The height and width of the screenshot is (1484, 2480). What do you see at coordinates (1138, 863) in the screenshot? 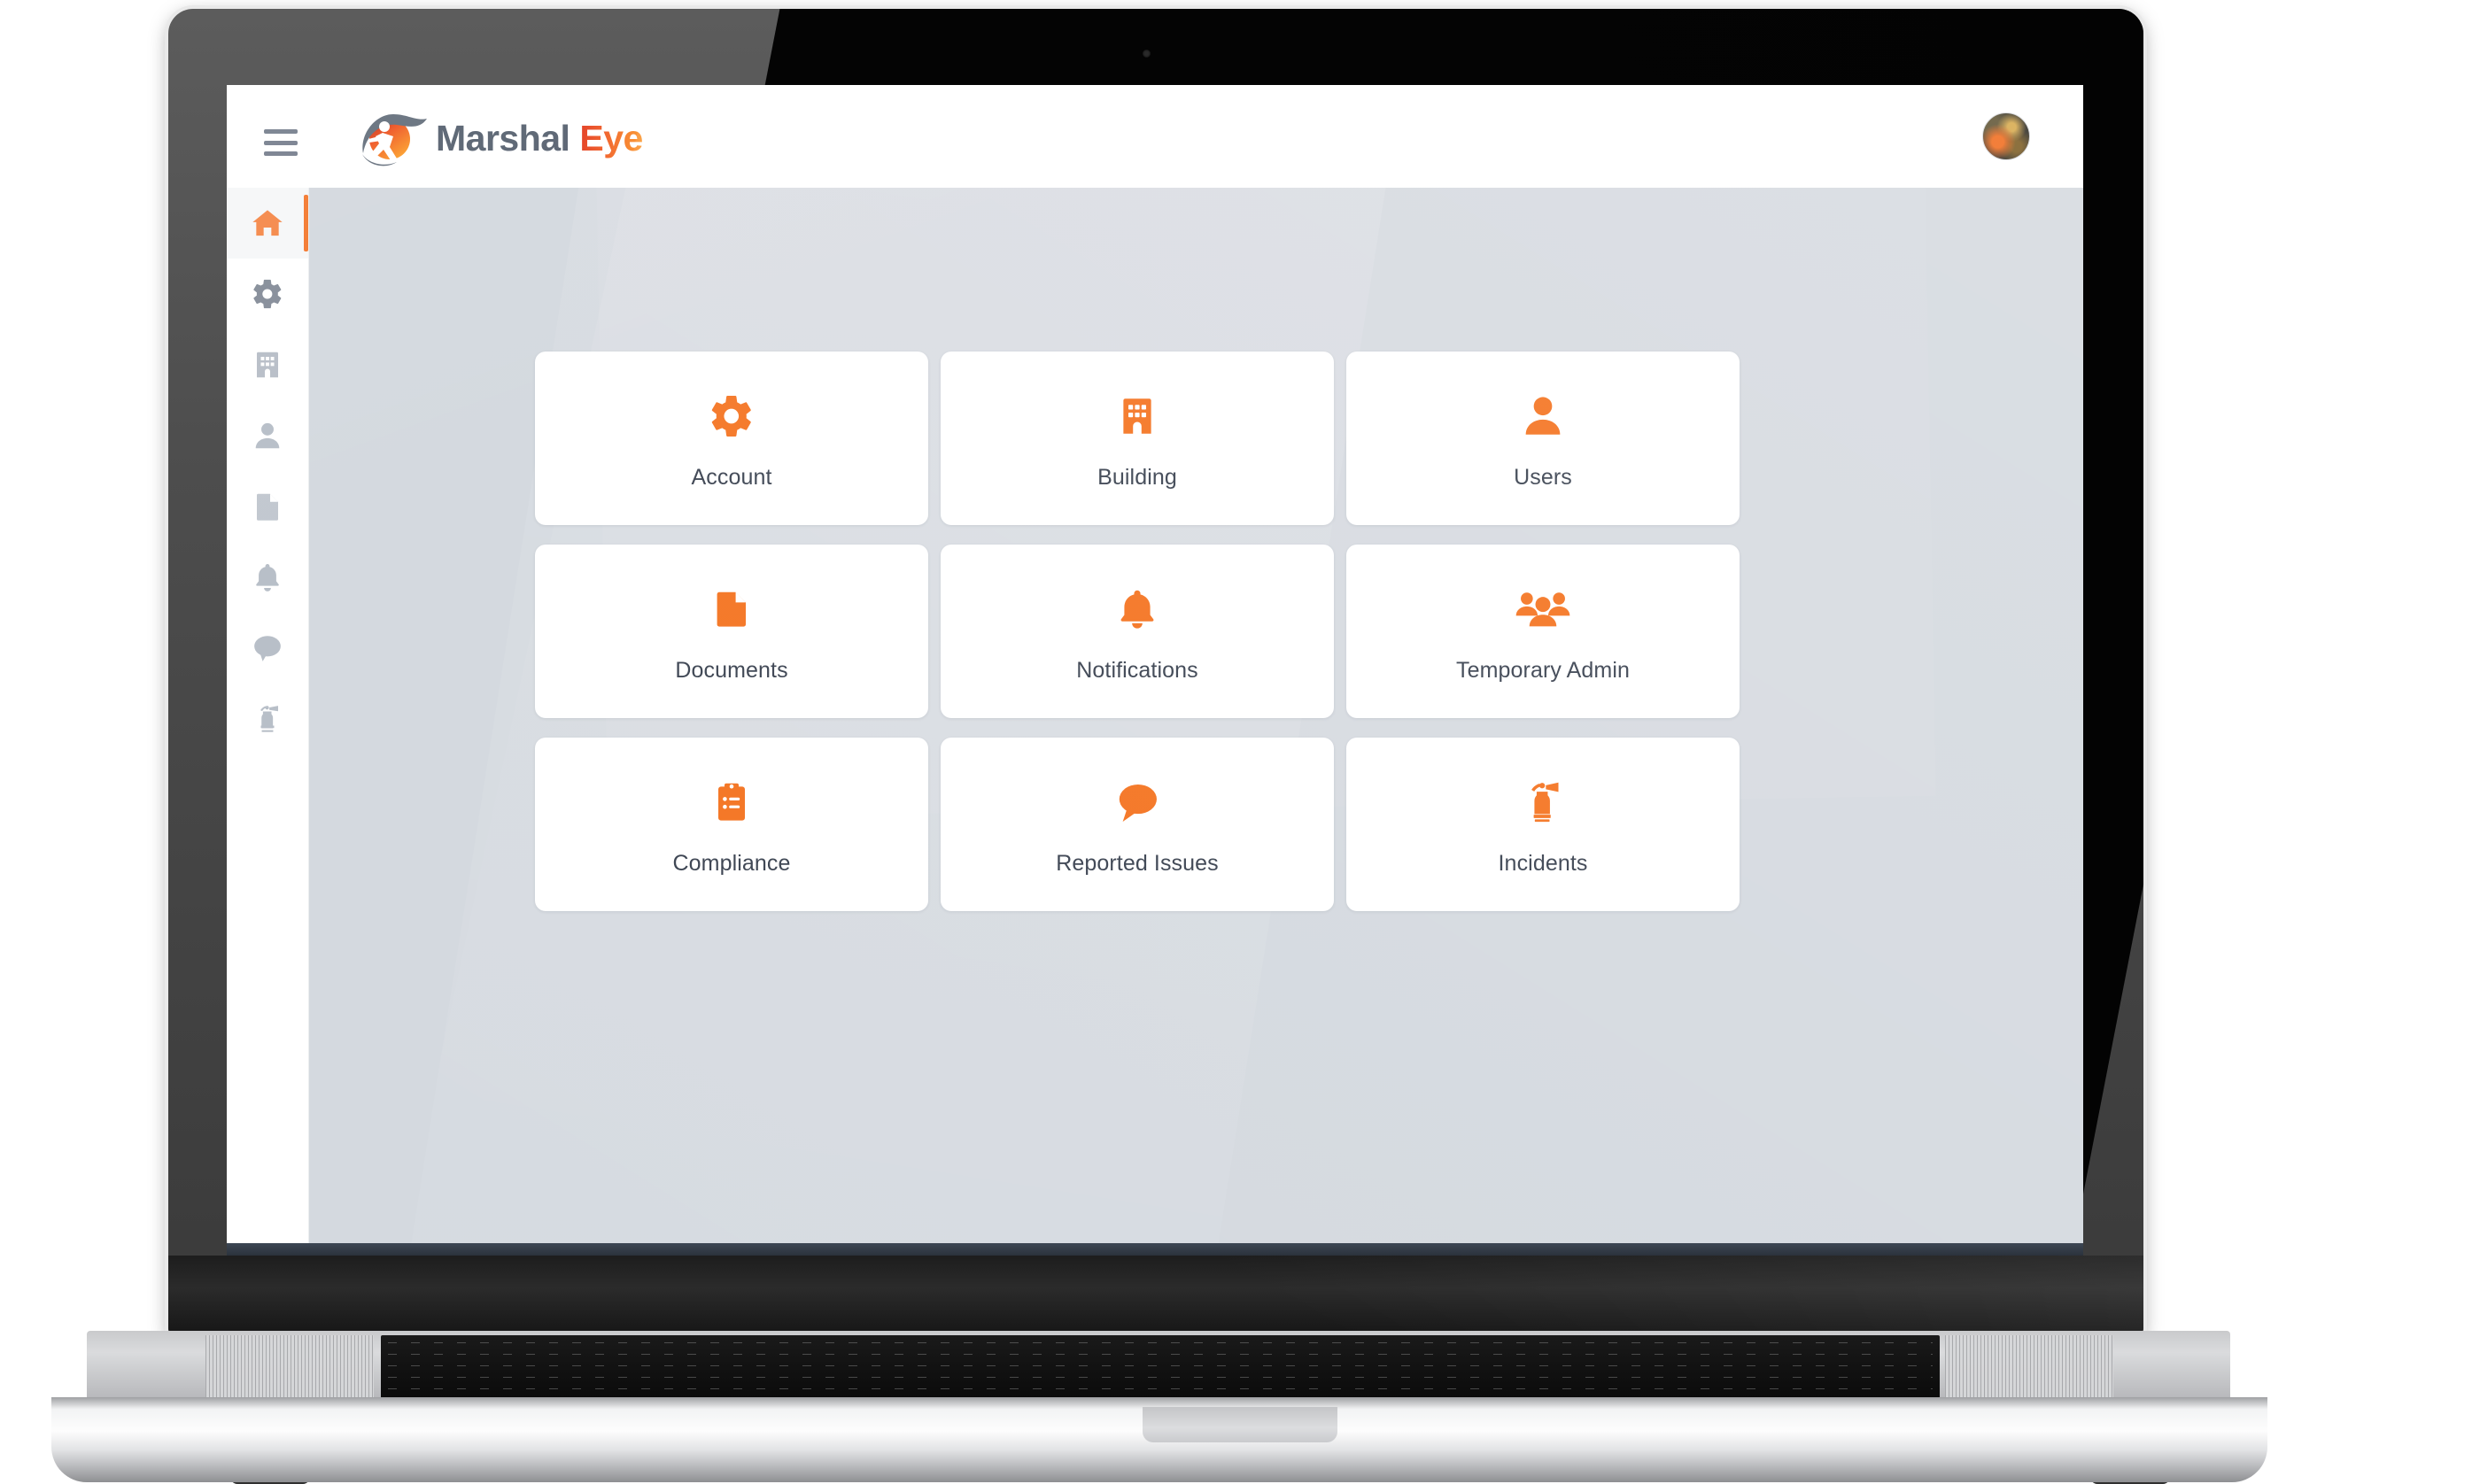
I see `tile-label: Reported Issues` at bounding box center [1138, 863].